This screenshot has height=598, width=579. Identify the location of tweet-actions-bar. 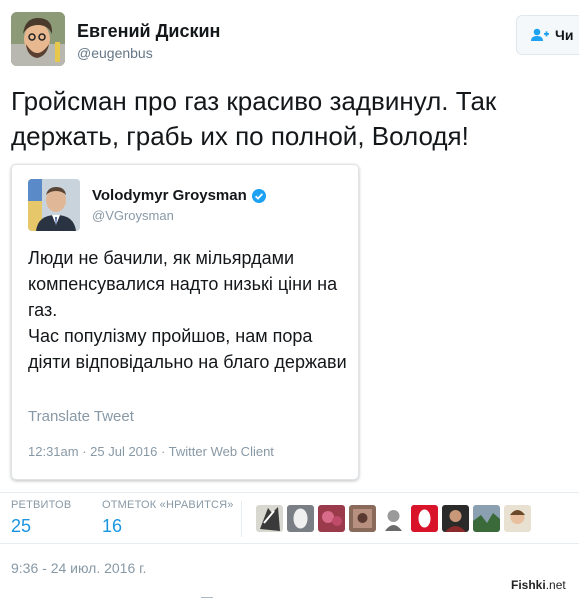
(291, 594).